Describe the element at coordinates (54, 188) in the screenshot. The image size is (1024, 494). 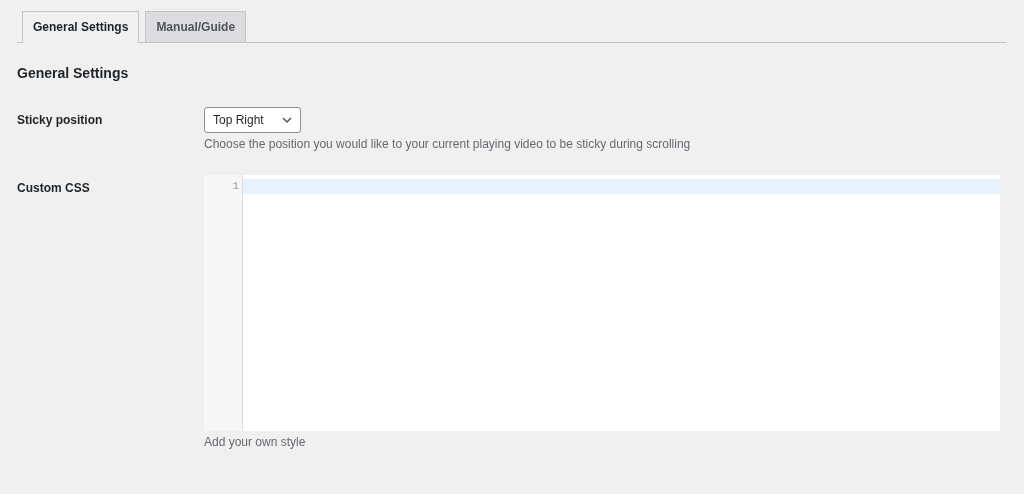
I see `field-label: Custom CSS` at that location.